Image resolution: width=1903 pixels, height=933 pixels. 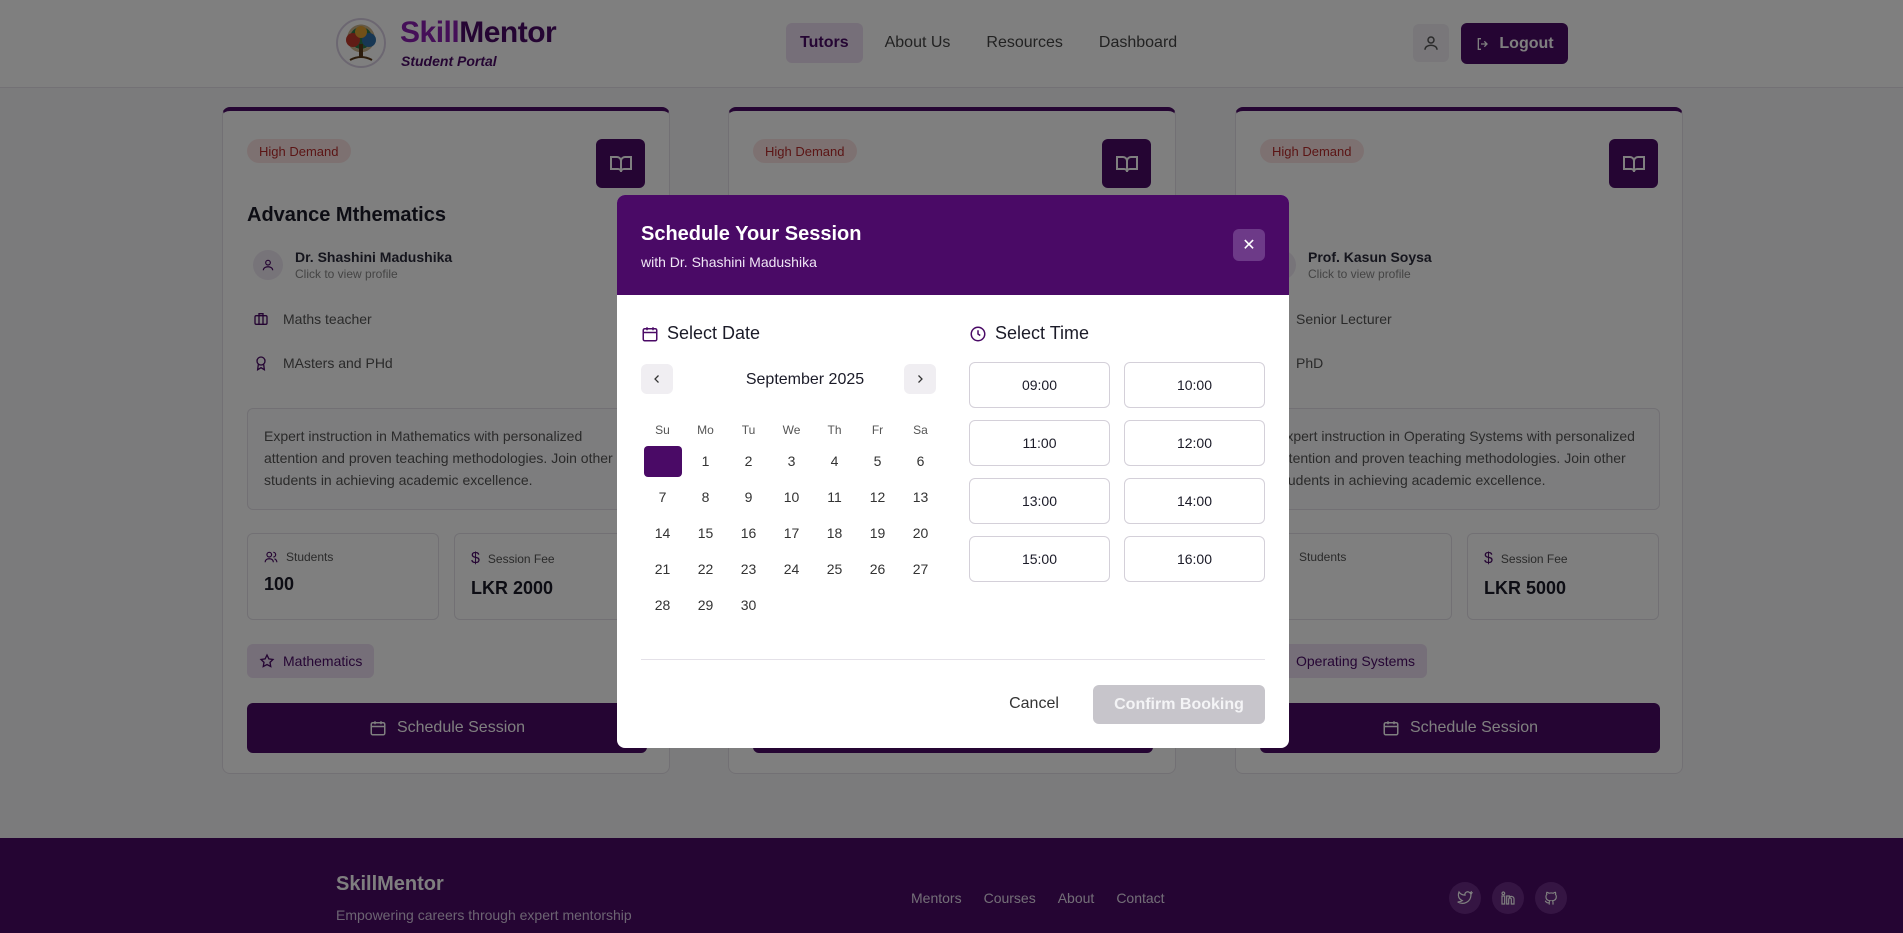 I want to click on weekday-label: Sa, so click(x=920, y=430).